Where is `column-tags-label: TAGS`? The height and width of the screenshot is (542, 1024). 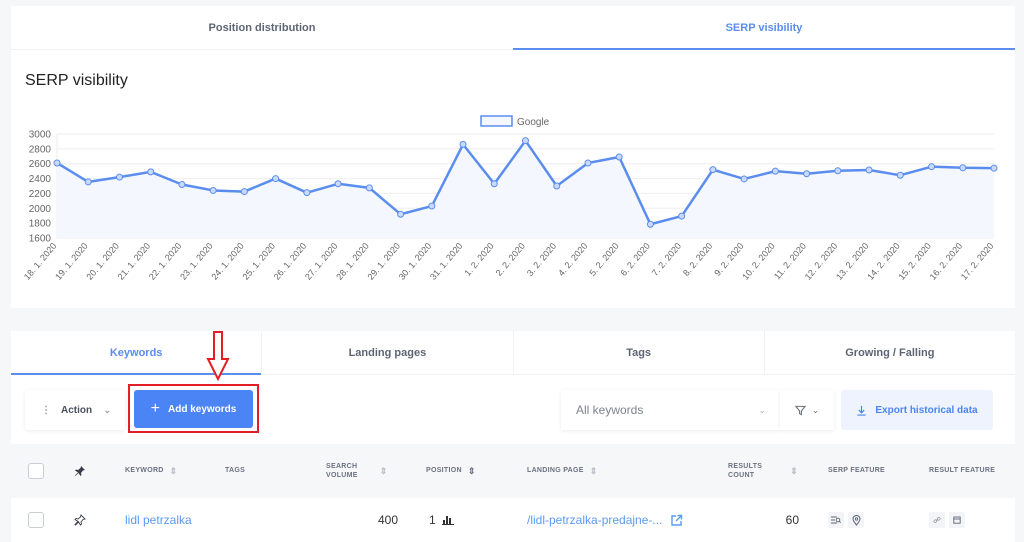 column-tags-label: TAGS is located at coordinates (235, 471).